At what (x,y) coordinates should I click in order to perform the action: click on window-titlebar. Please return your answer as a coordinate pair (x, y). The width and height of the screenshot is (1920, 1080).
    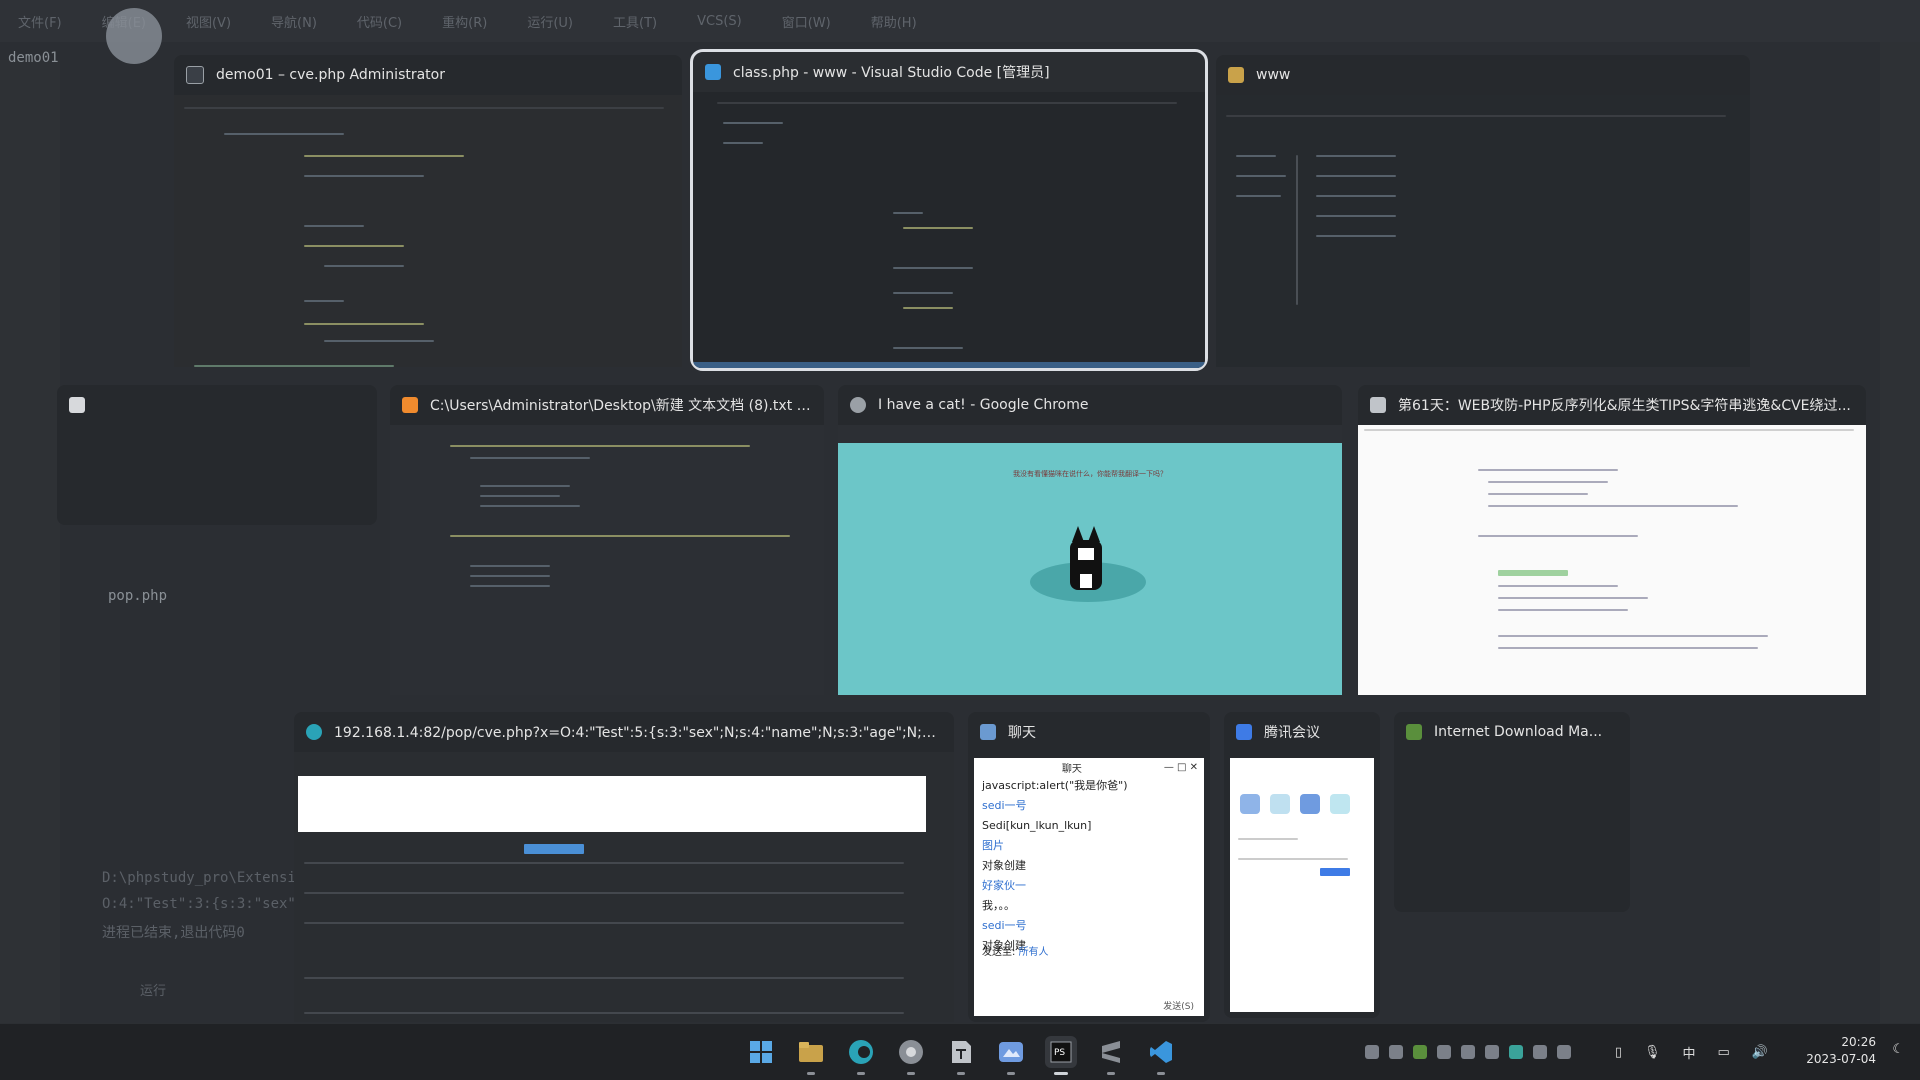
    Looking at the image, I should click on (217, 405).